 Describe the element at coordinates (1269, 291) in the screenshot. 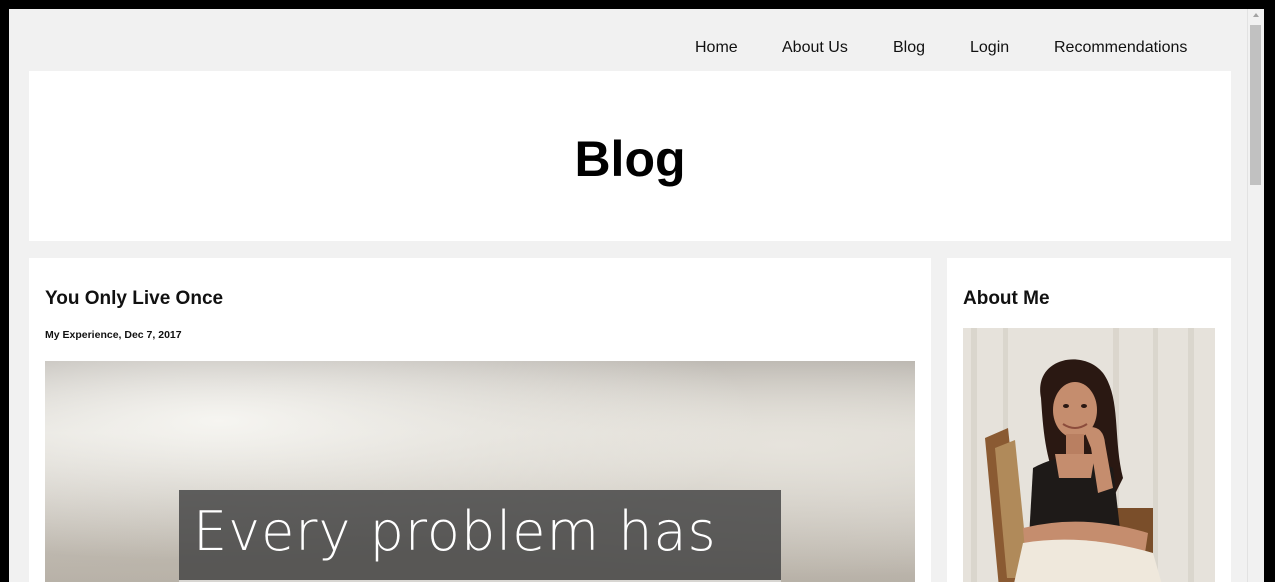

I see `window-frame-edge` at that location.